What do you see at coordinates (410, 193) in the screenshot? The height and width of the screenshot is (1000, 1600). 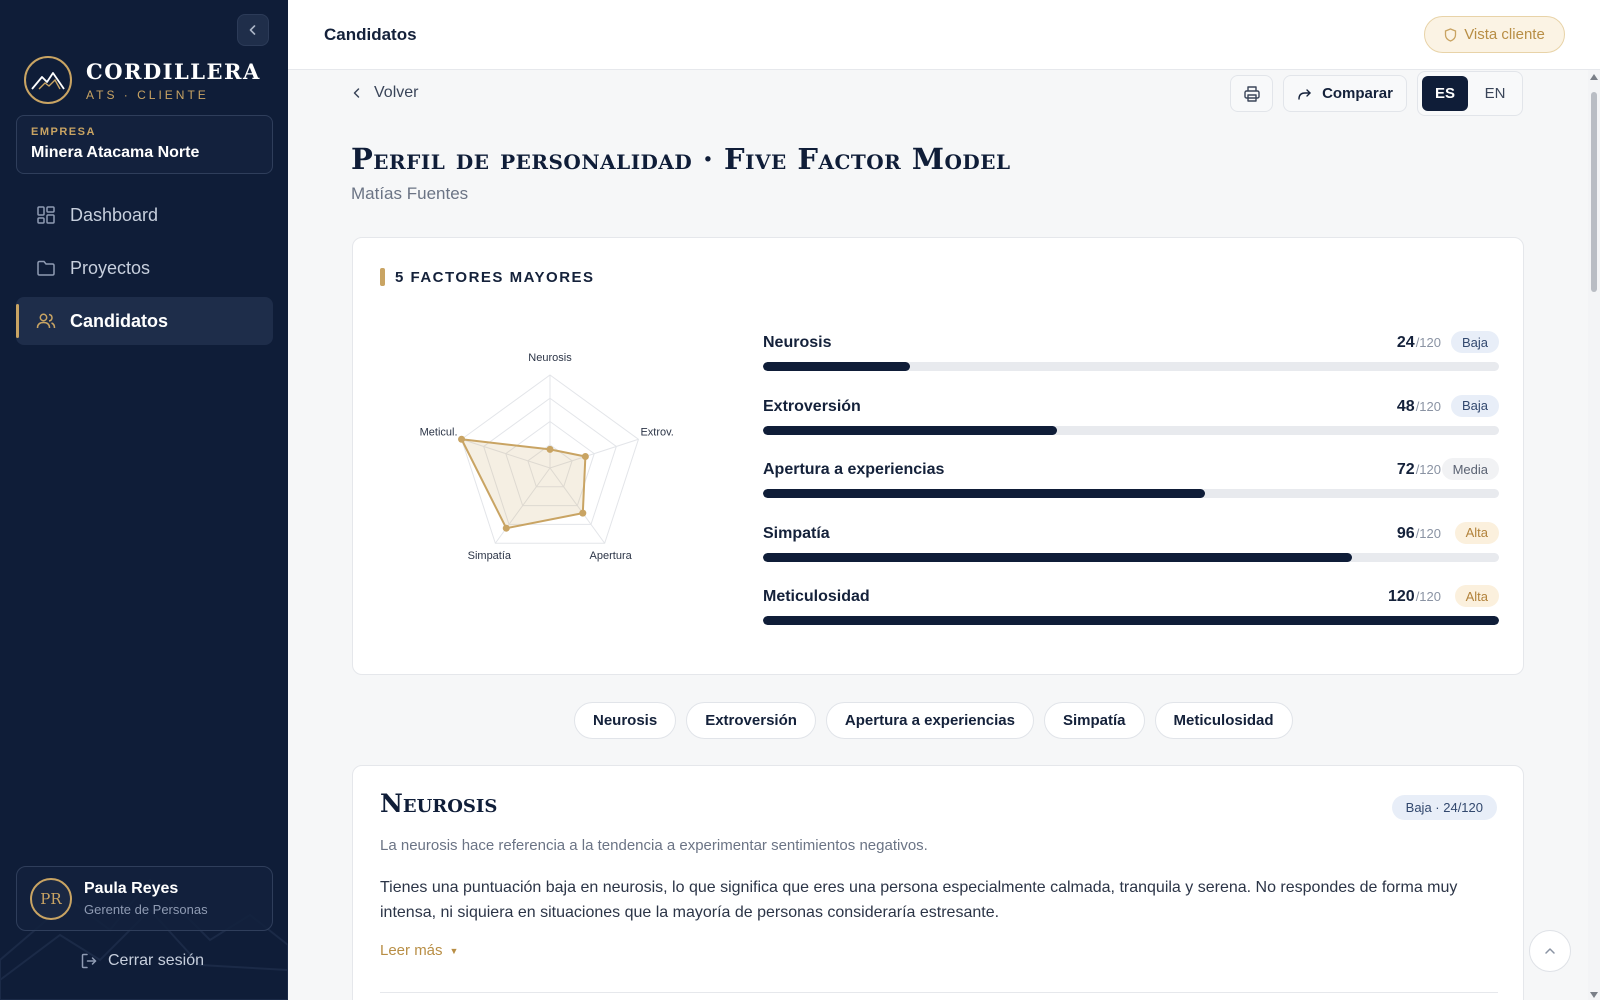 I see `candidate-name: Matías Fuentes` at bounding box center [410, 193].